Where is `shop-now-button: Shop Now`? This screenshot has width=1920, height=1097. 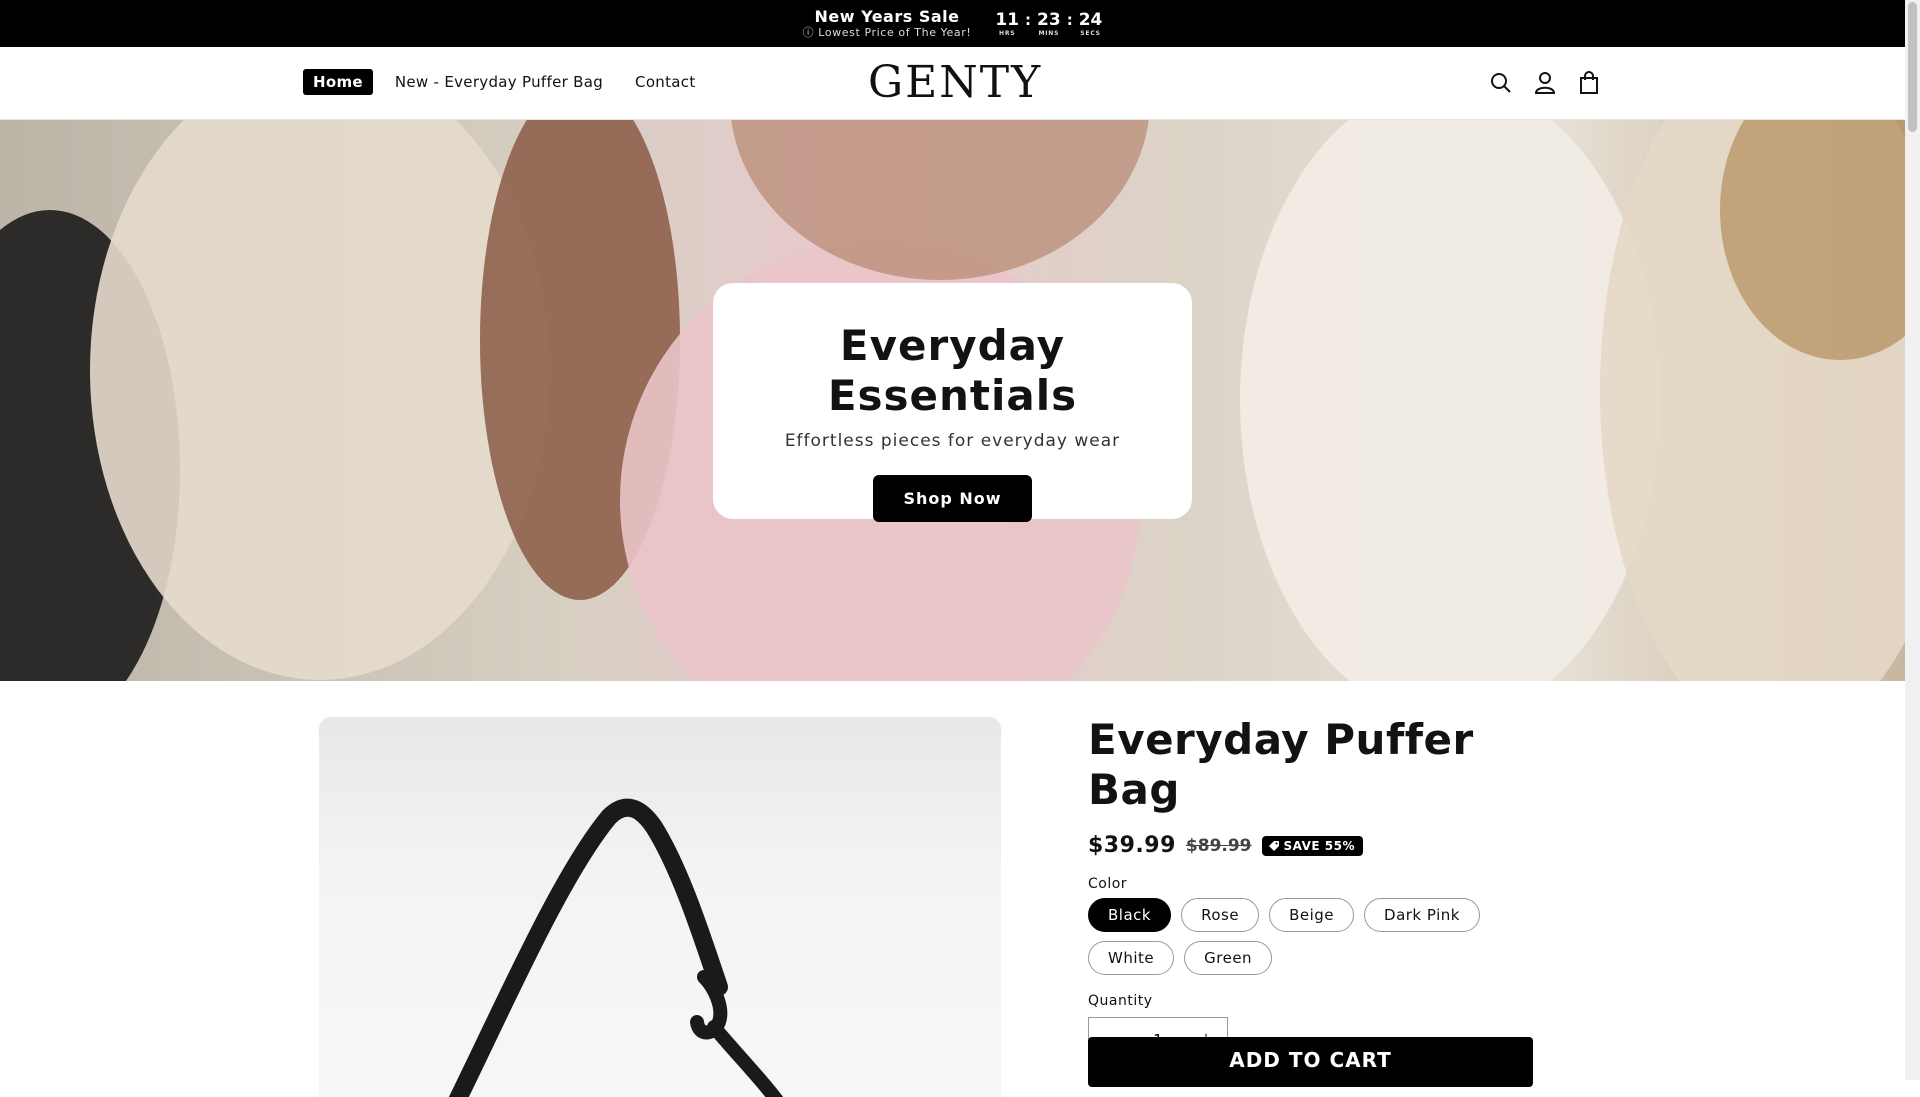 shop-now-button: Shop Now is located at coordinates (952, 498).